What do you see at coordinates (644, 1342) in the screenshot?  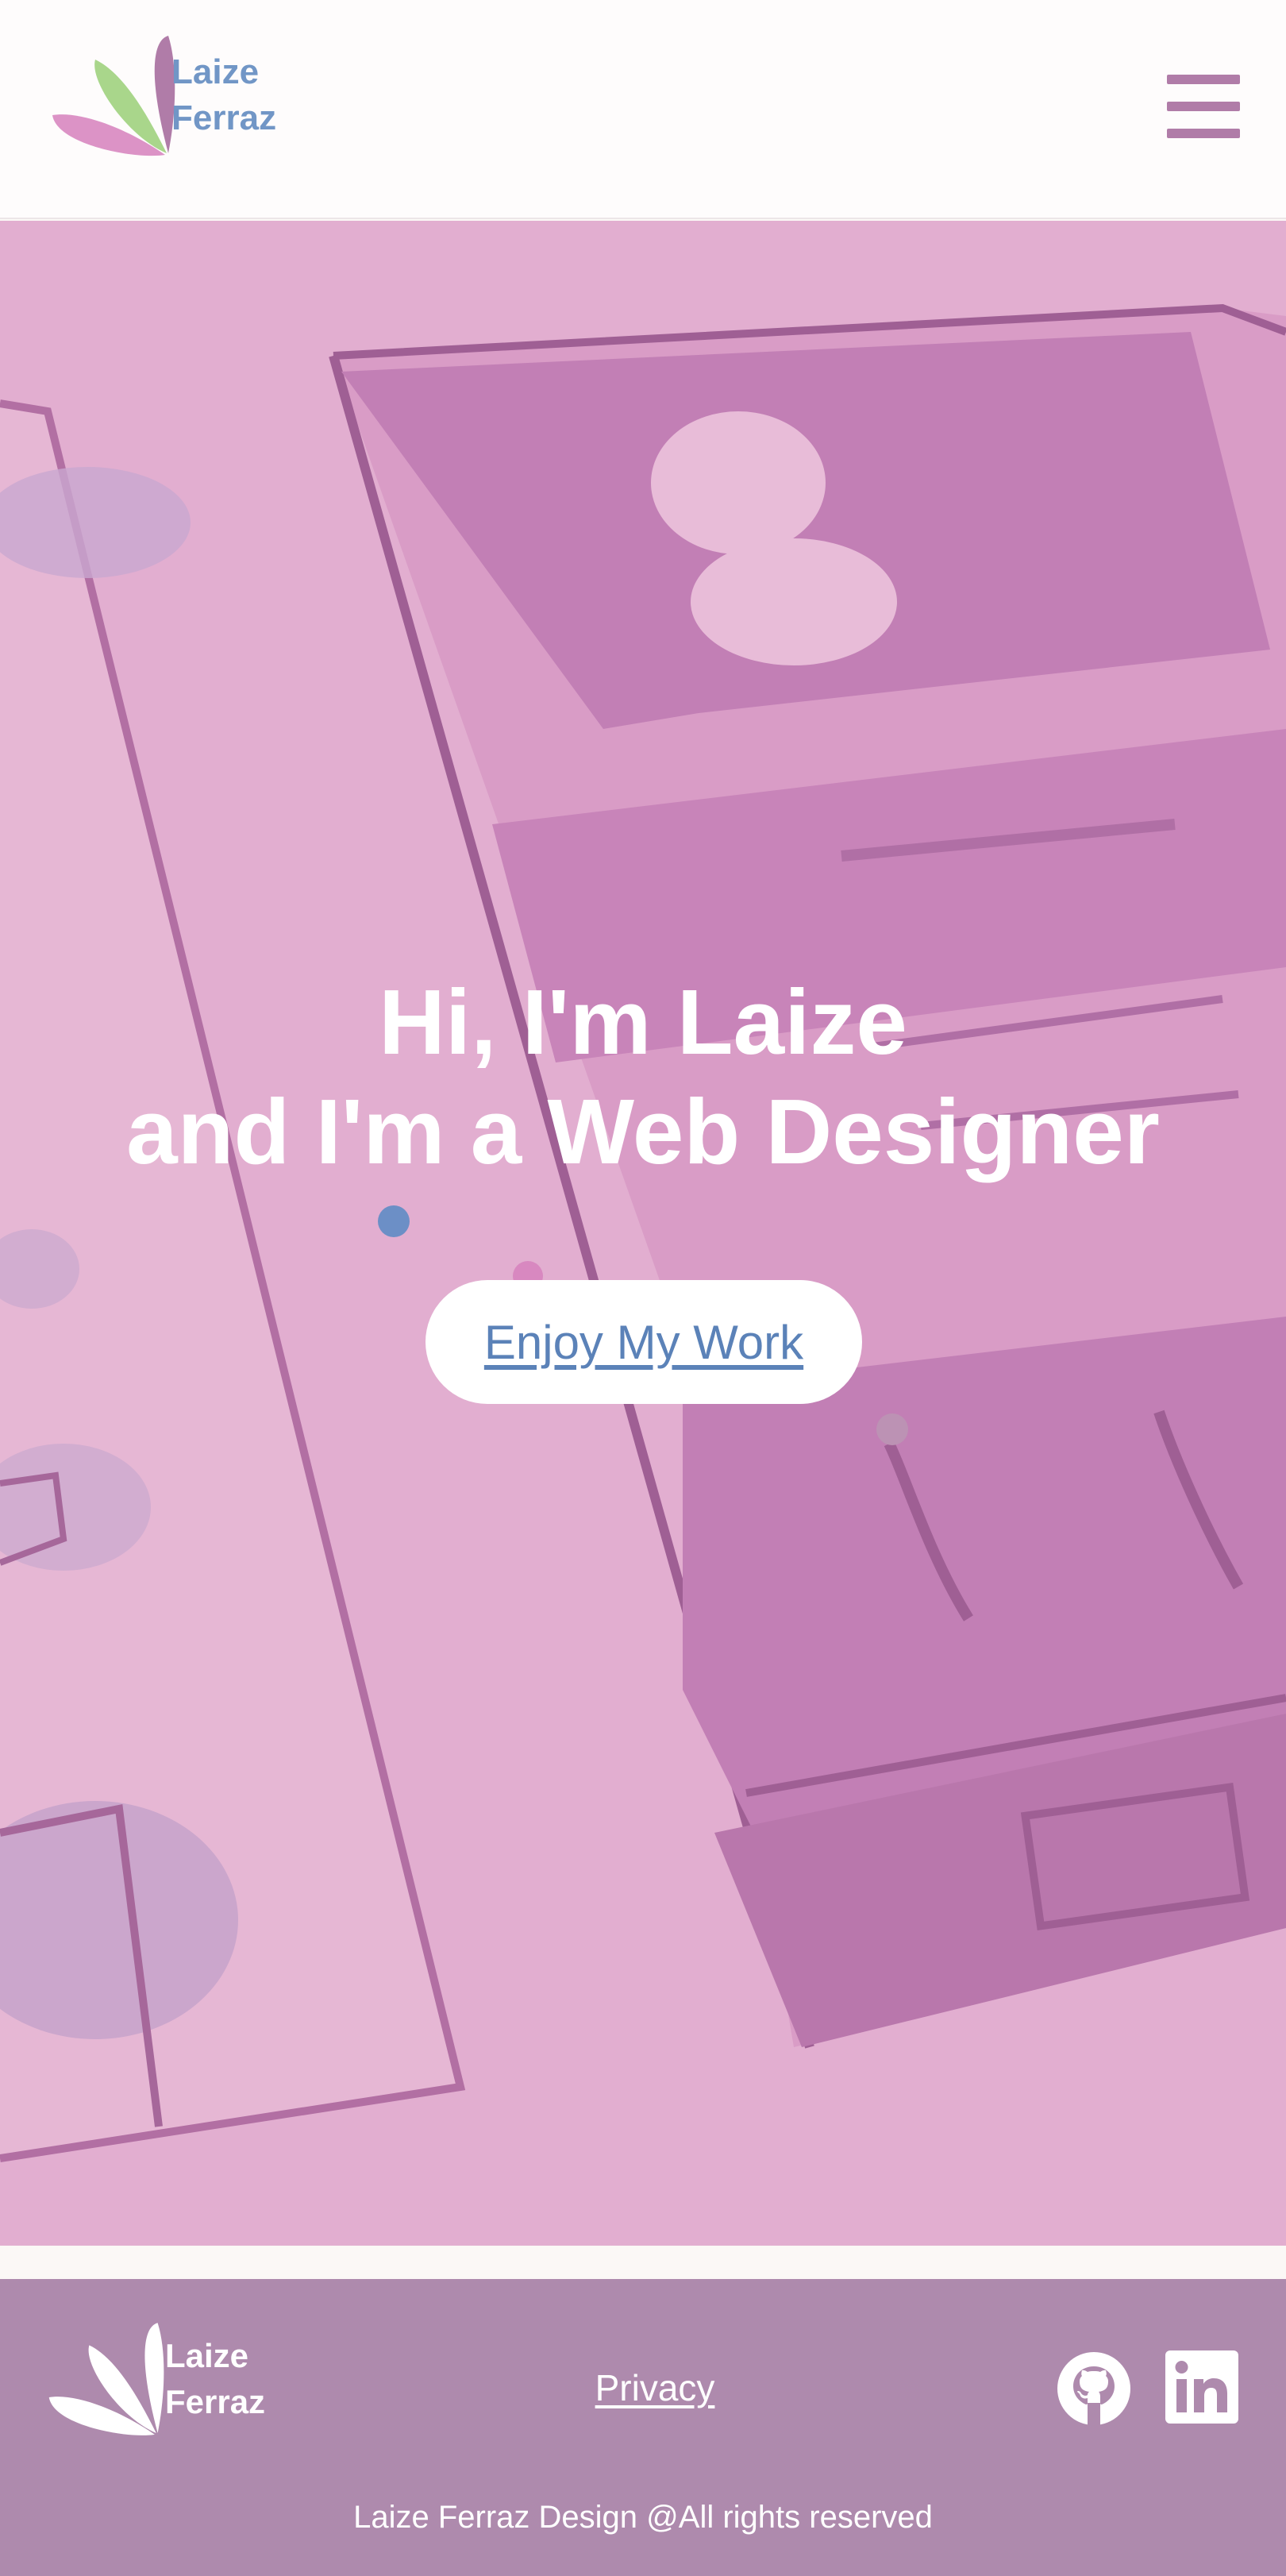 I see `enjoy-my-work-button: Enjoy My Work` at bounding box center [644, 1342].